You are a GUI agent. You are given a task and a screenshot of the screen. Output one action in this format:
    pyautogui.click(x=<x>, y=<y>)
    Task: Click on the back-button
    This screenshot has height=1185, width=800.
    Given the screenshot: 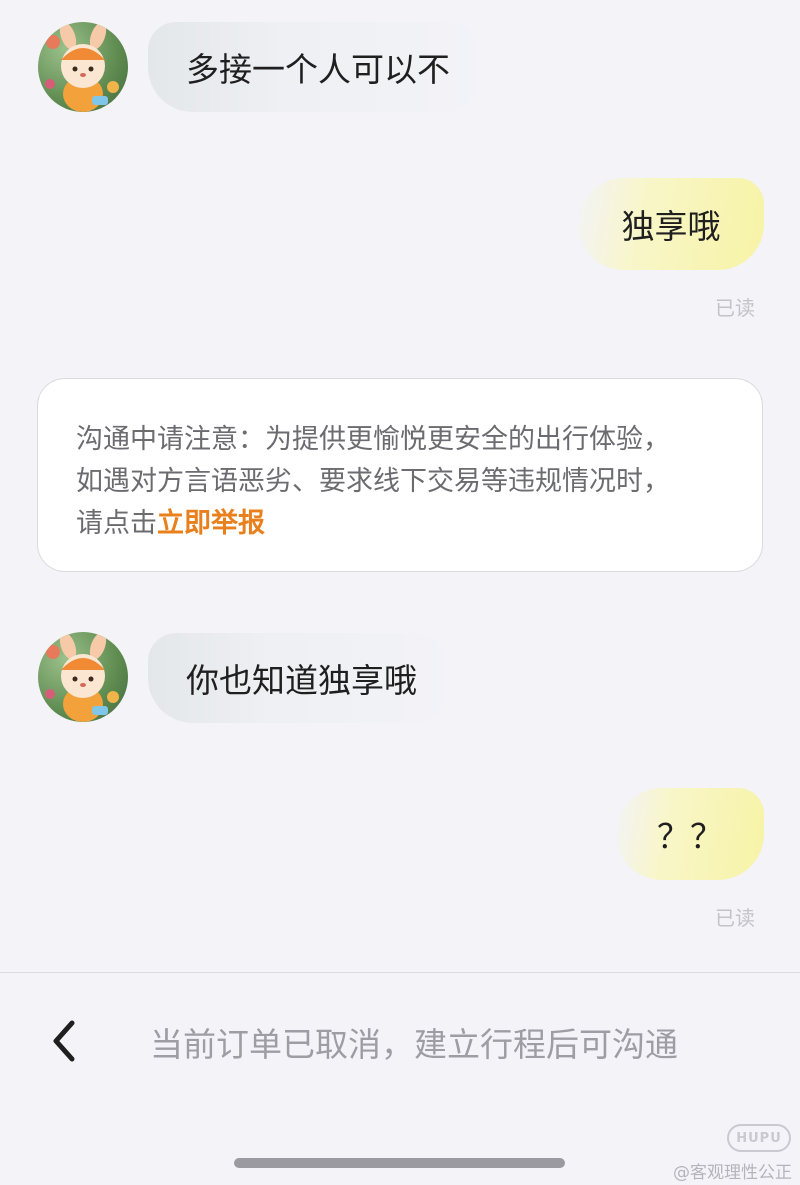 What is the action you would take?
    pyautogui.click(x=65, y=1041)
    